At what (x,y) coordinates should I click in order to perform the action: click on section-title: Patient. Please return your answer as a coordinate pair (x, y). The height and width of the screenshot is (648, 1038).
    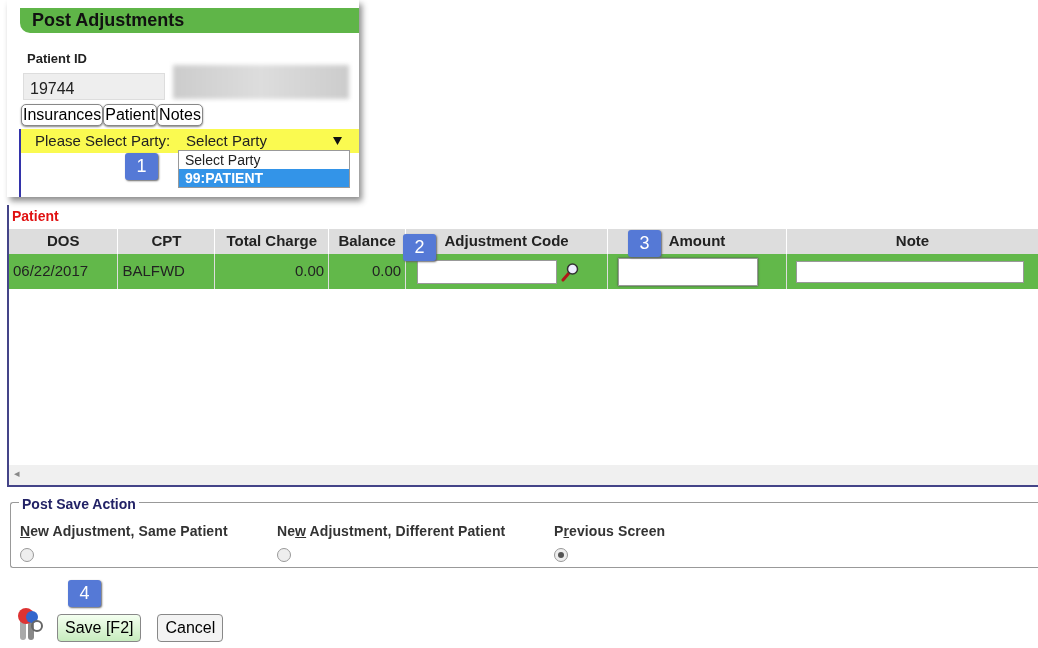
    Looking at the image, I should click on (35, 216).